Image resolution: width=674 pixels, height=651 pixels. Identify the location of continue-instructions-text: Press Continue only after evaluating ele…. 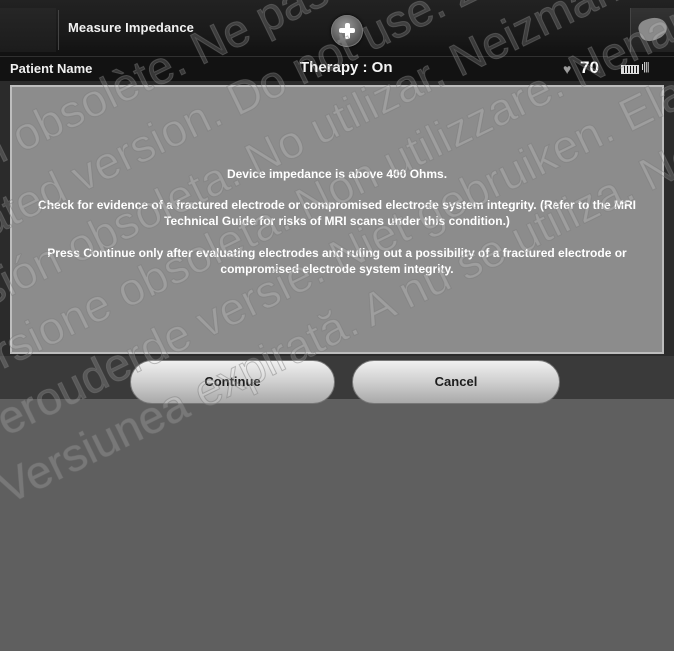
(337, 261).